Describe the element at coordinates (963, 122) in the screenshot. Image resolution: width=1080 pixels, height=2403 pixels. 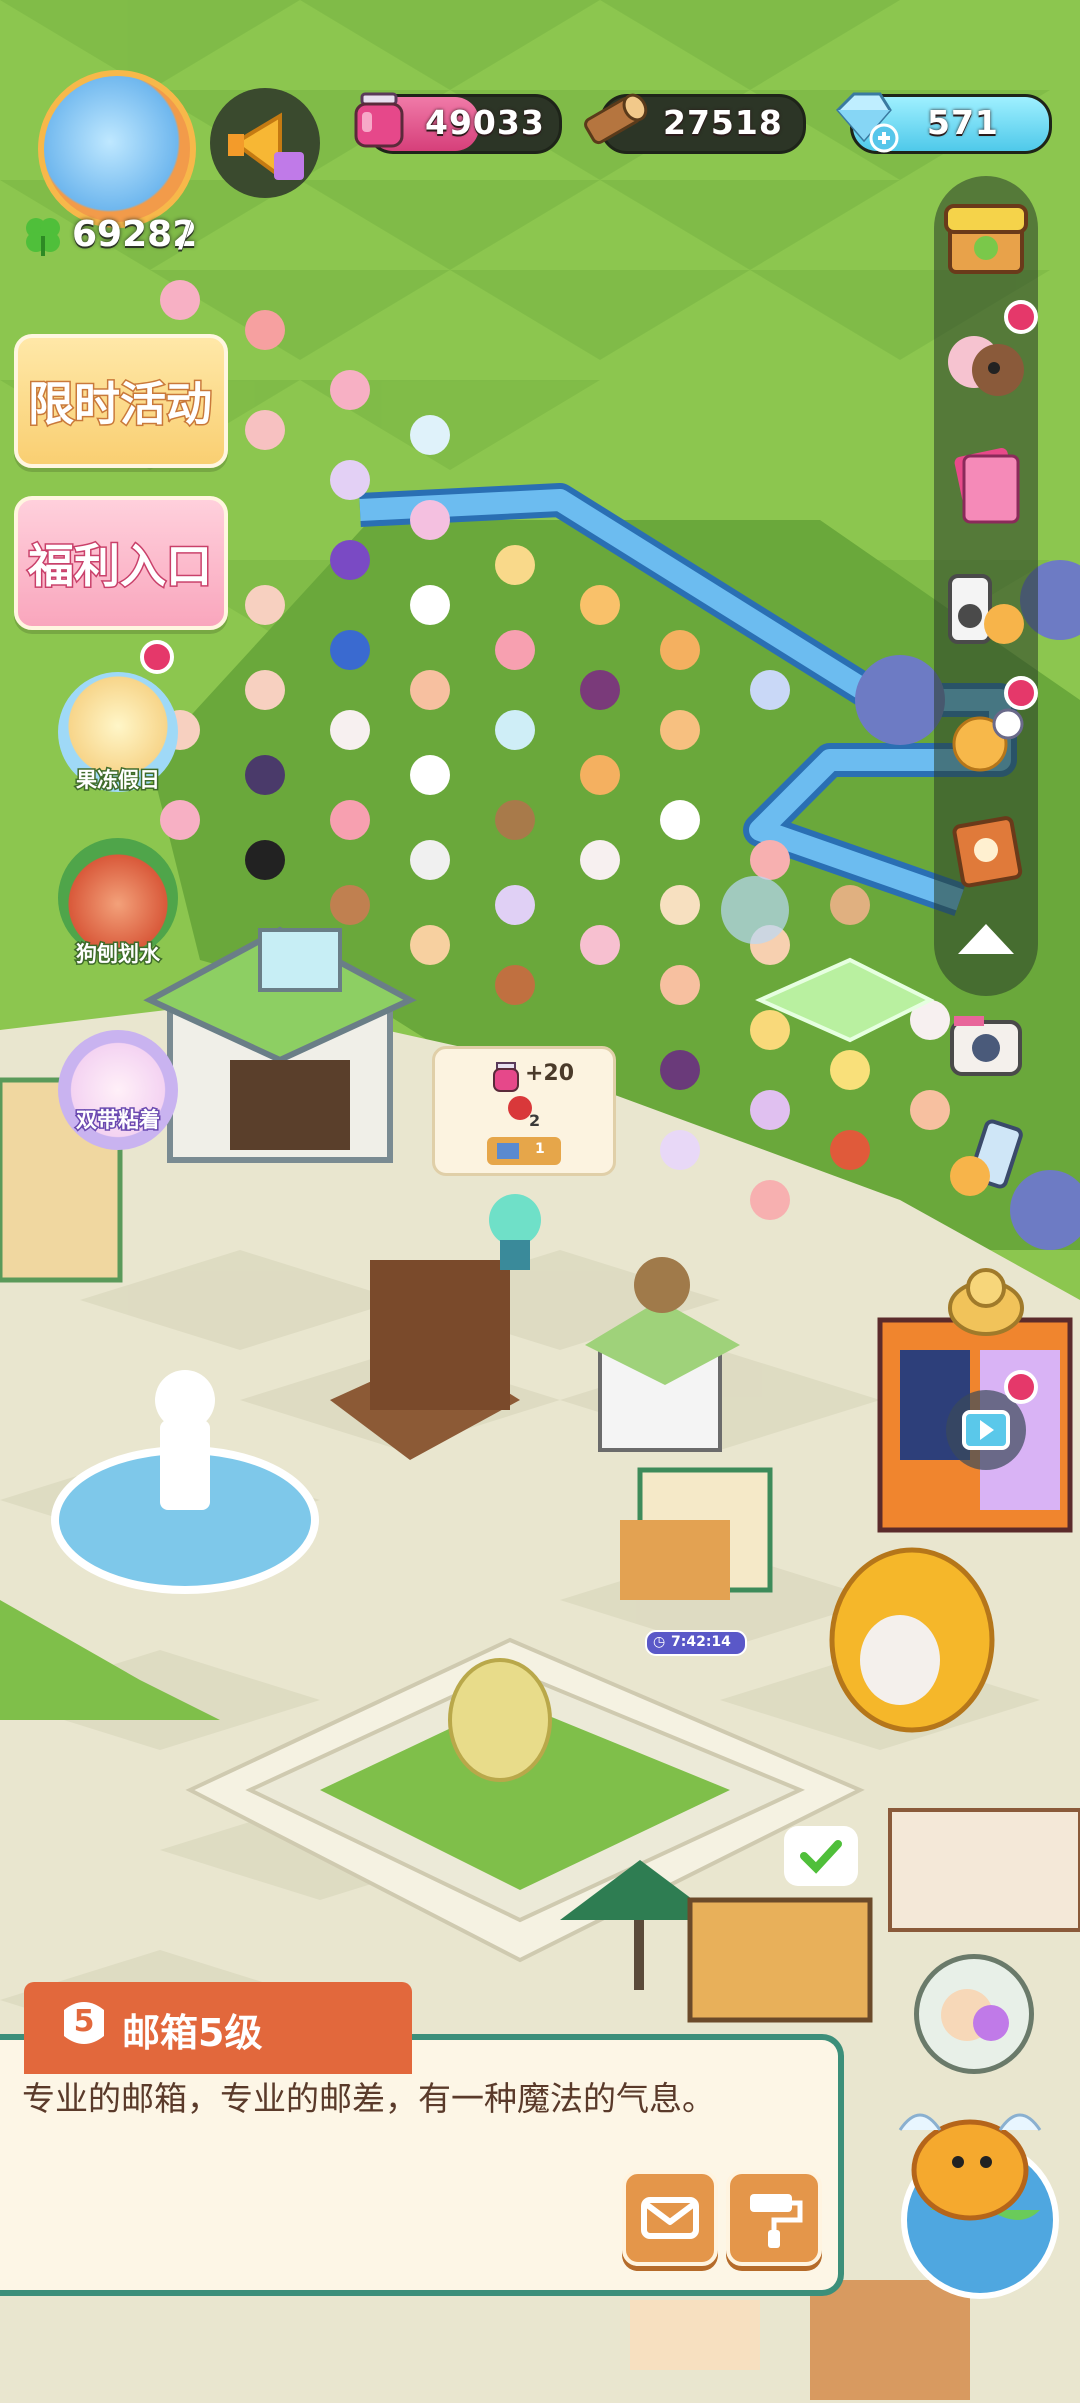
I see `diamond-count: 571` at that location.